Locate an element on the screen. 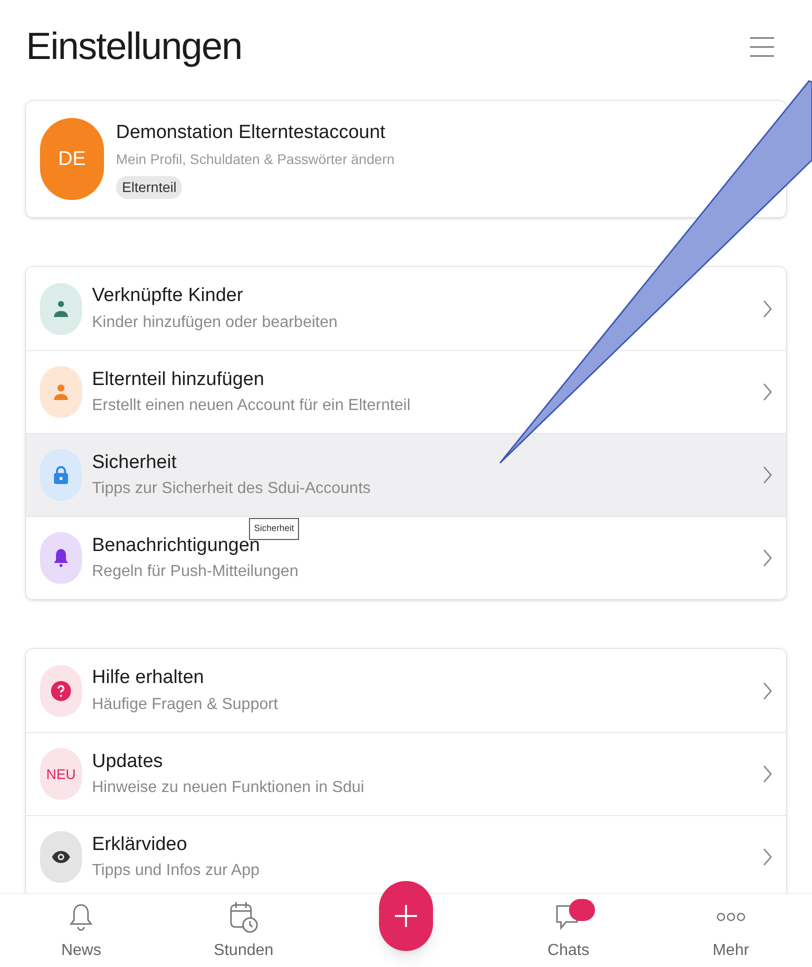  nav-tab: News is located at coordinates (81, 928).